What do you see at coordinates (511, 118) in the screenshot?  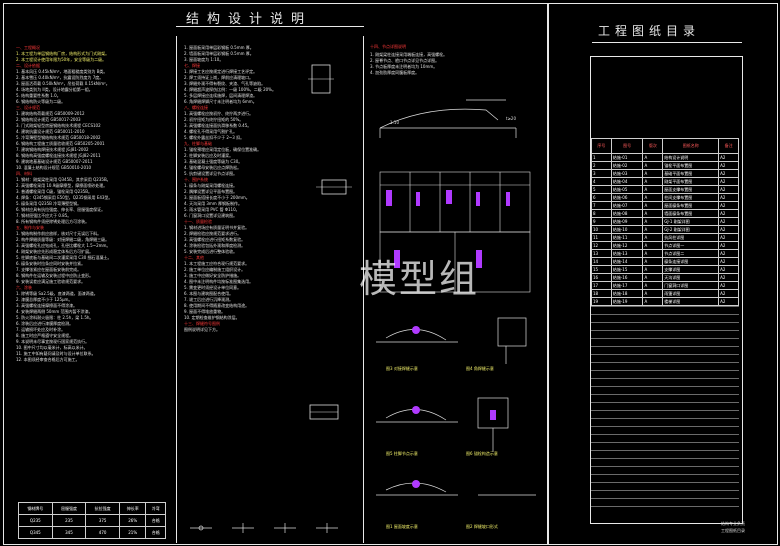 I see `gap-label: t≥20` at bounding box center [511, 118].